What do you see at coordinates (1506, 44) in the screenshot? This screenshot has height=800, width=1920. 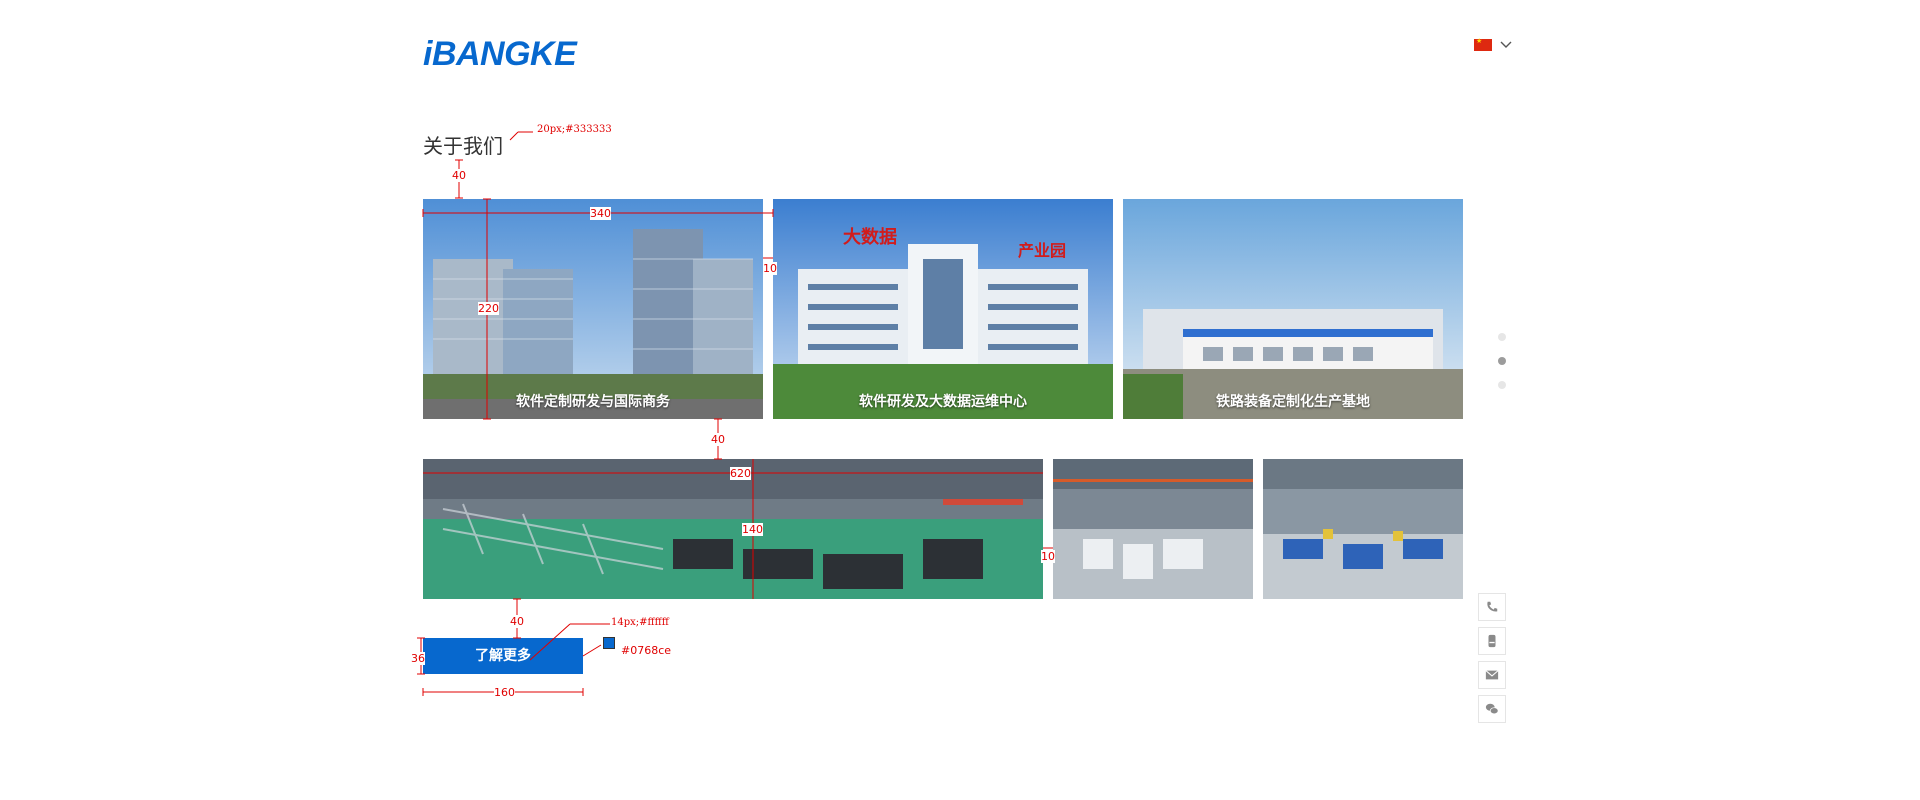 I see `chevron-down-icon` at bounding box center [1506, 44].